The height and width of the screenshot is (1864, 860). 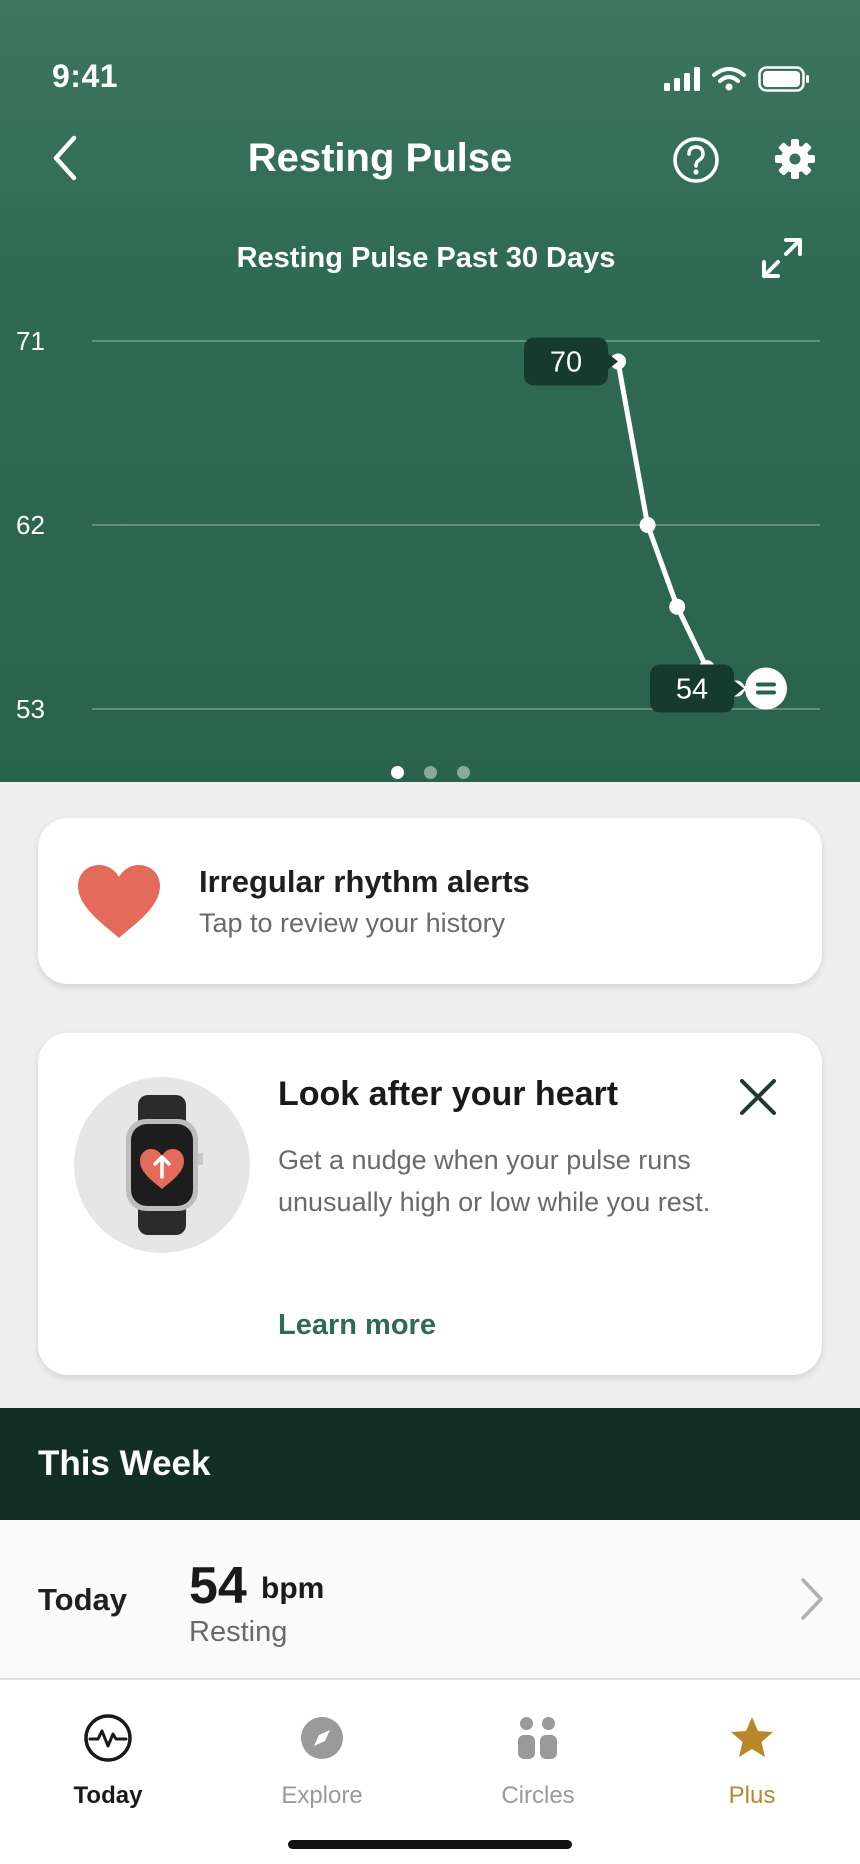 What do you see at coordinates (752, 1760) in the screenshot?
I see `tab-plus: Plus` at bounding box center [752, 1760].